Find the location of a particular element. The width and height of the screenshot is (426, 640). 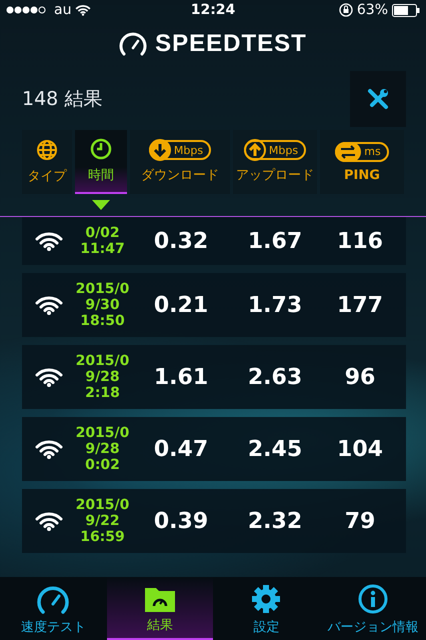

ping-value: 96 is located at coordinates (360, 377).